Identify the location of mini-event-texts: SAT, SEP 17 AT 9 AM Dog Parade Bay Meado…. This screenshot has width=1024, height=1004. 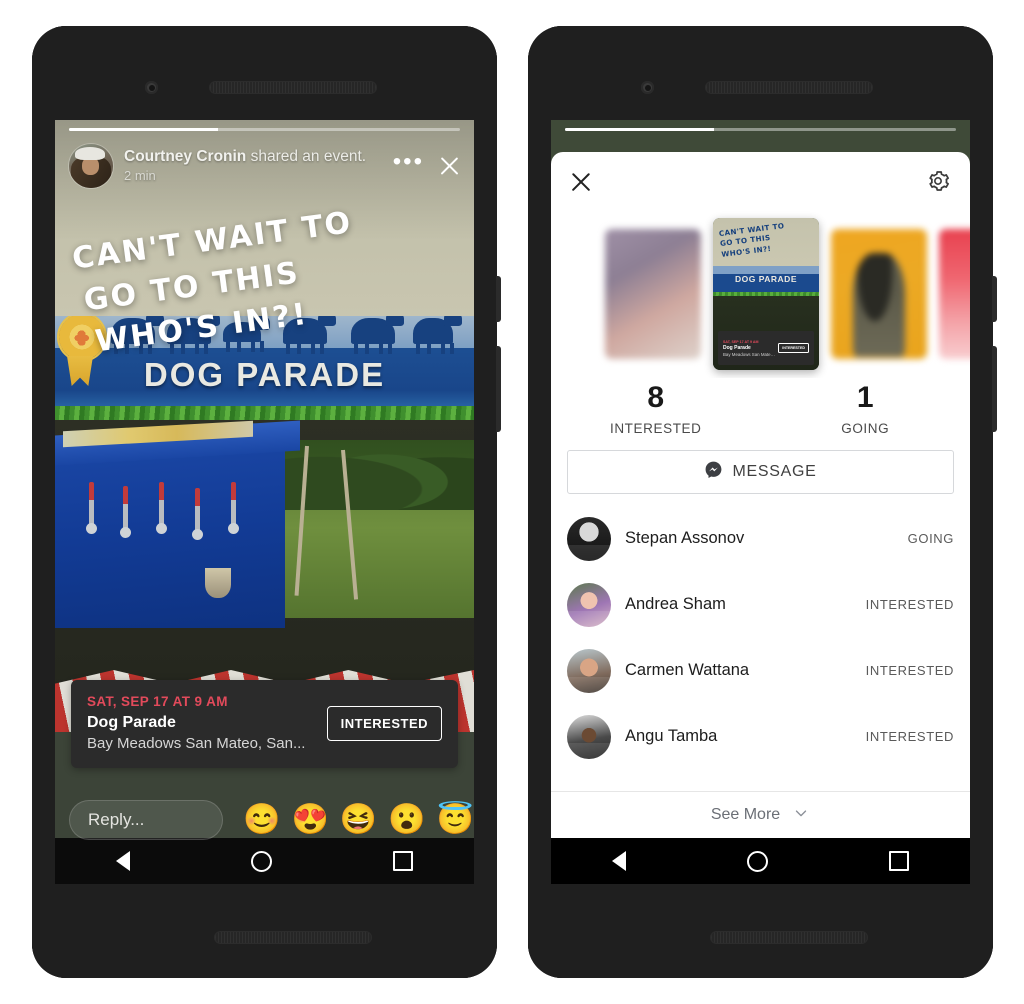
(749, 348).